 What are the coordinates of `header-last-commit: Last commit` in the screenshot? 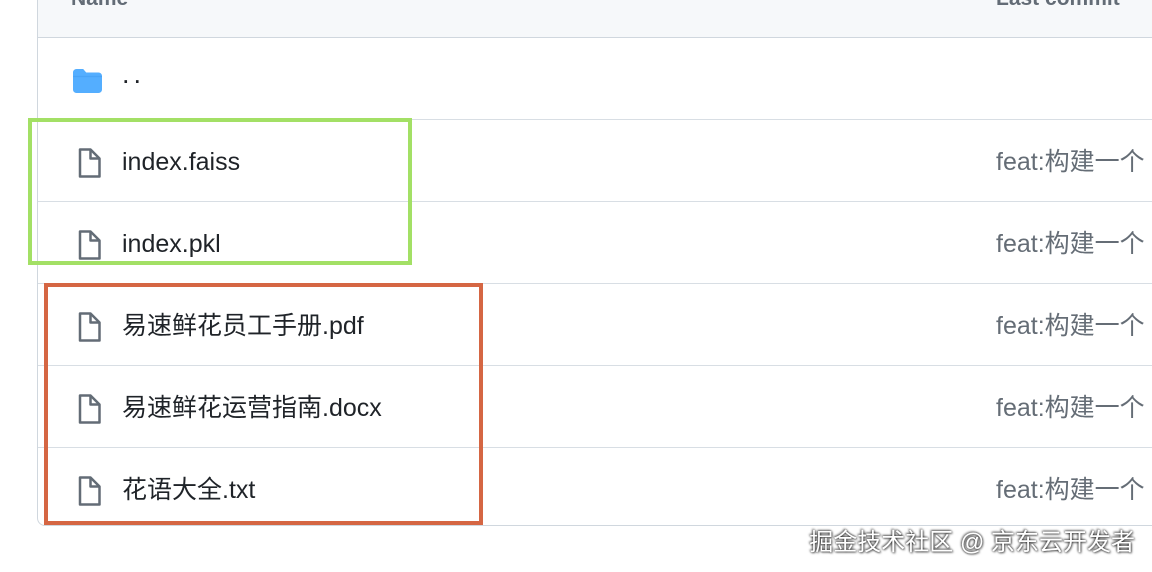 It's located at (1058, 4).